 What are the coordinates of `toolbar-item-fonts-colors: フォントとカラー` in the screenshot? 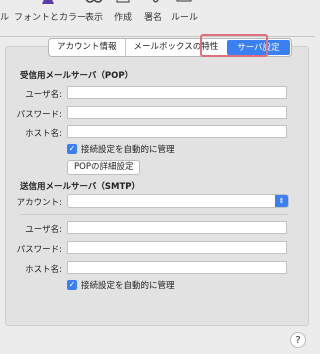 It's located at (50, 18).